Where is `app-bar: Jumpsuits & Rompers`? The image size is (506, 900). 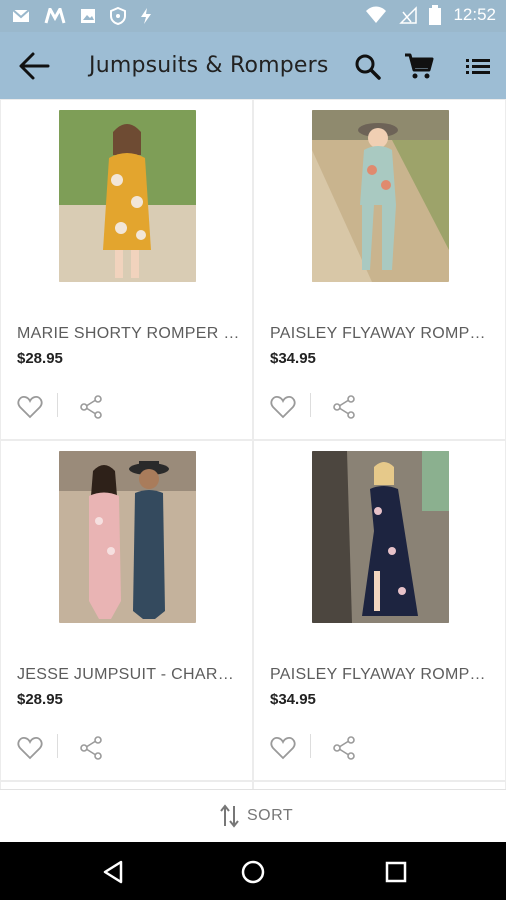
app-bar: Jumpsuits & Rompers is located at coordinates (253, 65).